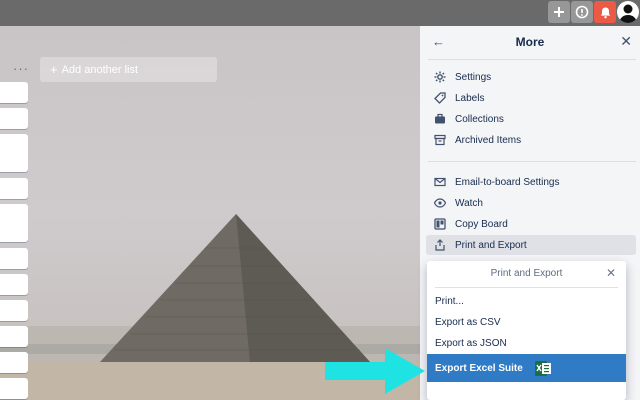 The height and width of the screenshot is (400, 640). Describe the element at coordinates (481, 224) in the screenshot. I see `sidebar-item-label: Copy Board` at that location.